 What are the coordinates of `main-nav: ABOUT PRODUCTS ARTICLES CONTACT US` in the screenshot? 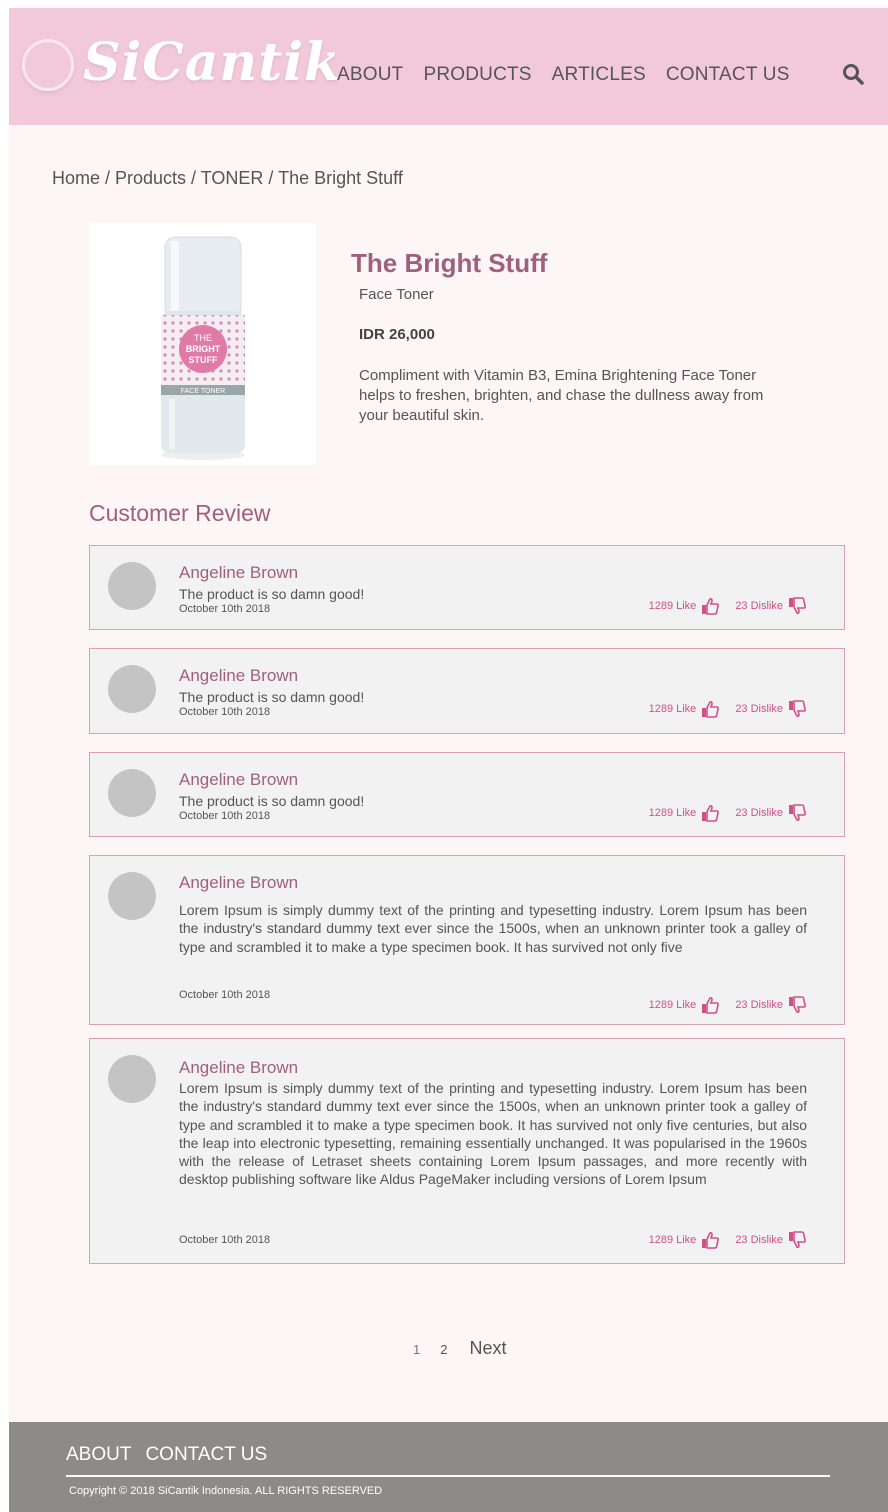 It's located at (563, 75).